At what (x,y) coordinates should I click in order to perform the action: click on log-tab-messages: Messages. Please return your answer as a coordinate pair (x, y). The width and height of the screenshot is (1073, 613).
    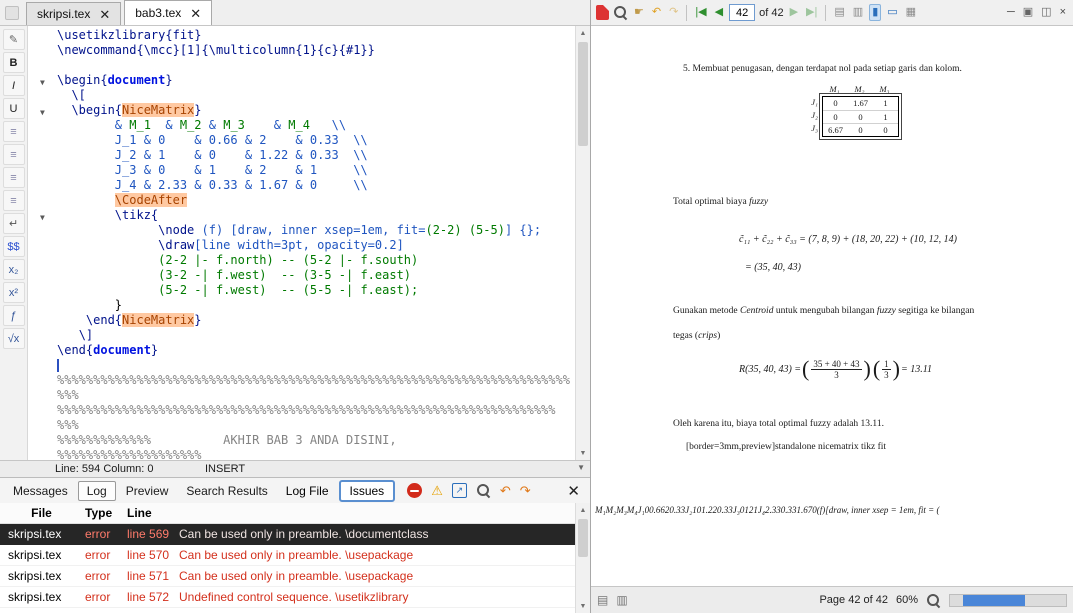
    Looking at the image, I should click on (40, 491).